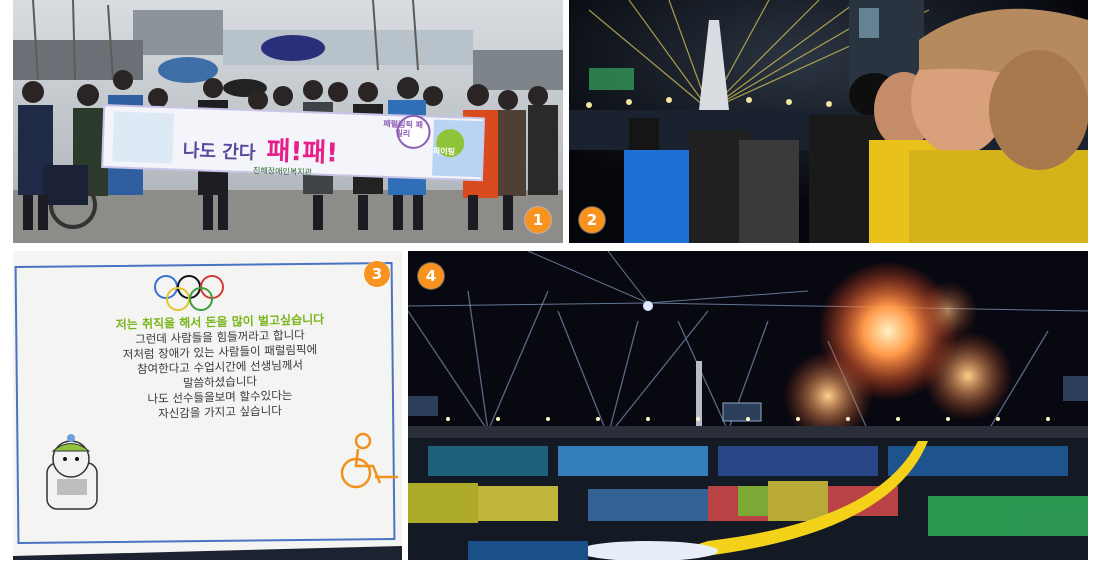 This screenshot has width=1101, height=562. Describe the element at coordinates (302, 152) in the screenshot. I see `banner-highlight-text: 패!패!` at that location.